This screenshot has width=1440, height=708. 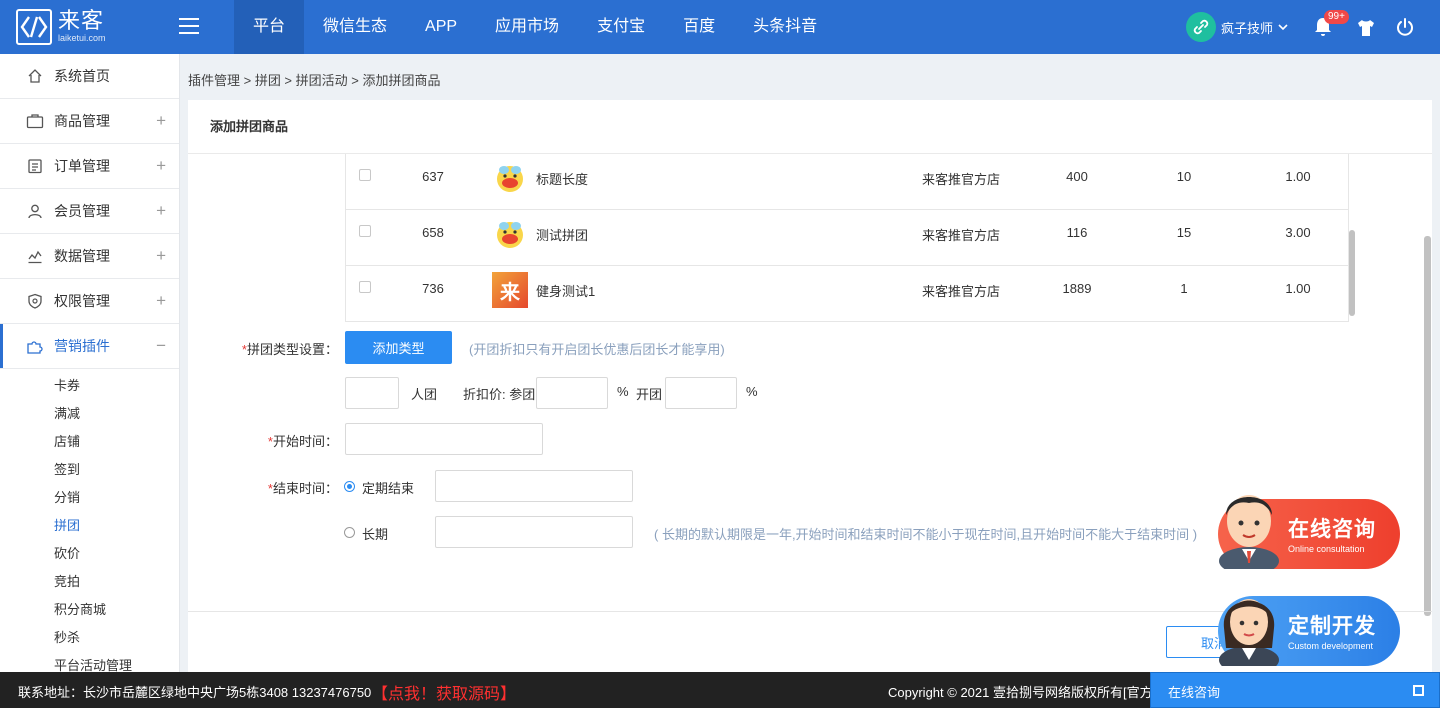 What do you see at coordinates (562, 179) in the screenshot?
I see `product-name: 标题长度` at bounding box center [562, 179].